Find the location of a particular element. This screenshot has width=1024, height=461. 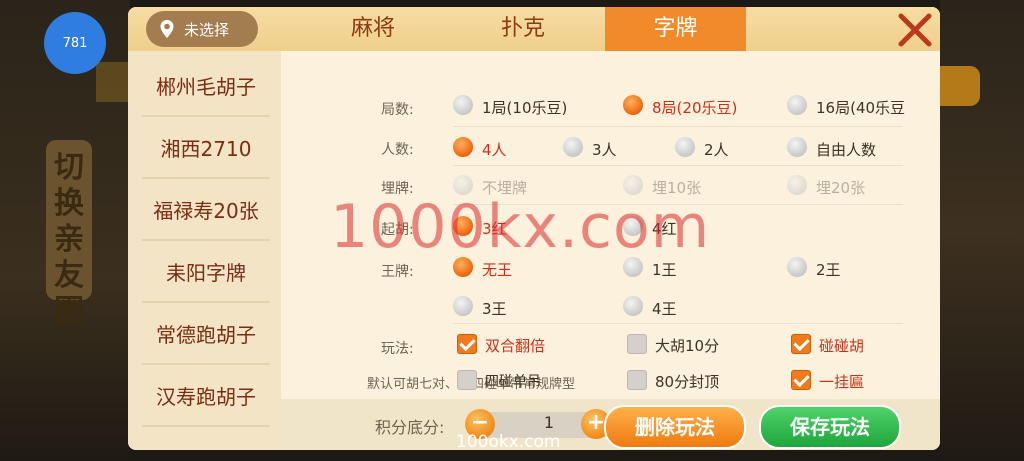

game-item: 郴州毛胡子 is located at coordinates (206, 87).